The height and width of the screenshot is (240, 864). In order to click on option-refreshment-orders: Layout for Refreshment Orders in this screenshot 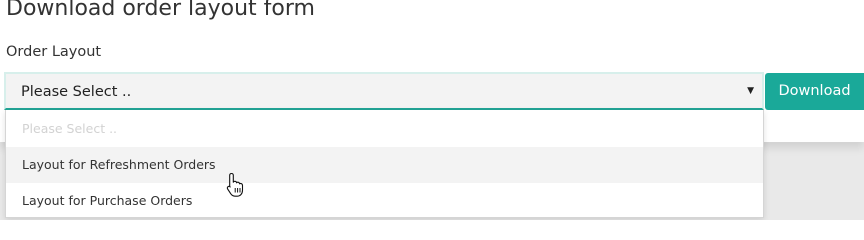, I will do `click(384, 165)`.